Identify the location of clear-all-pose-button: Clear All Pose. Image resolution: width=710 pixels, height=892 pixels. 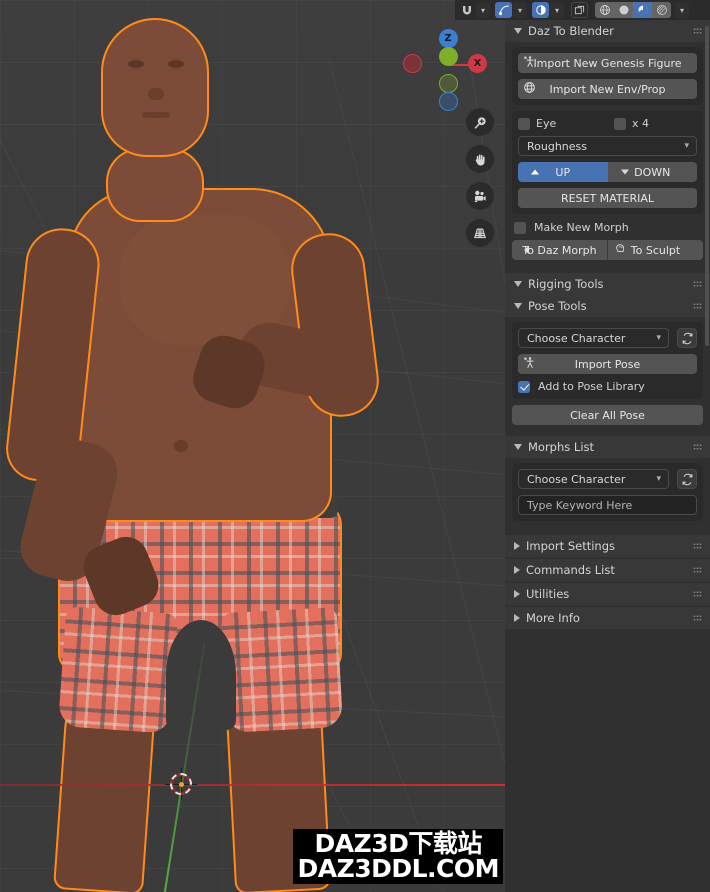
(607, 415).